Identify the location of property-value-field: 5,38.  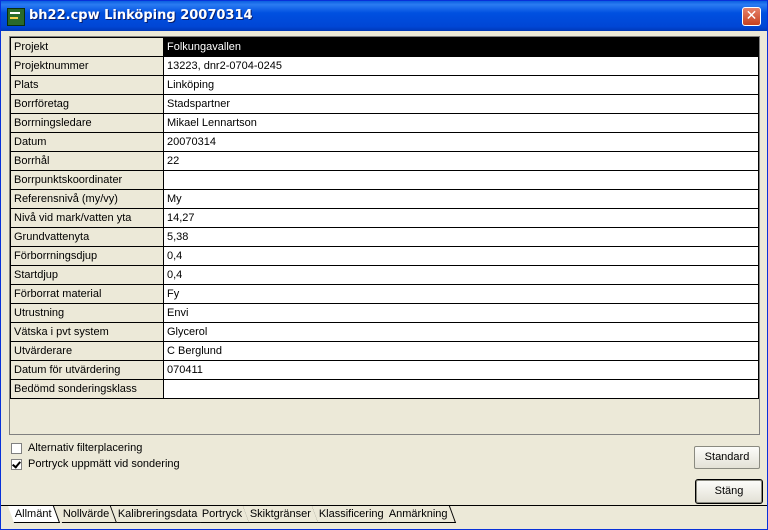
(461, 237).